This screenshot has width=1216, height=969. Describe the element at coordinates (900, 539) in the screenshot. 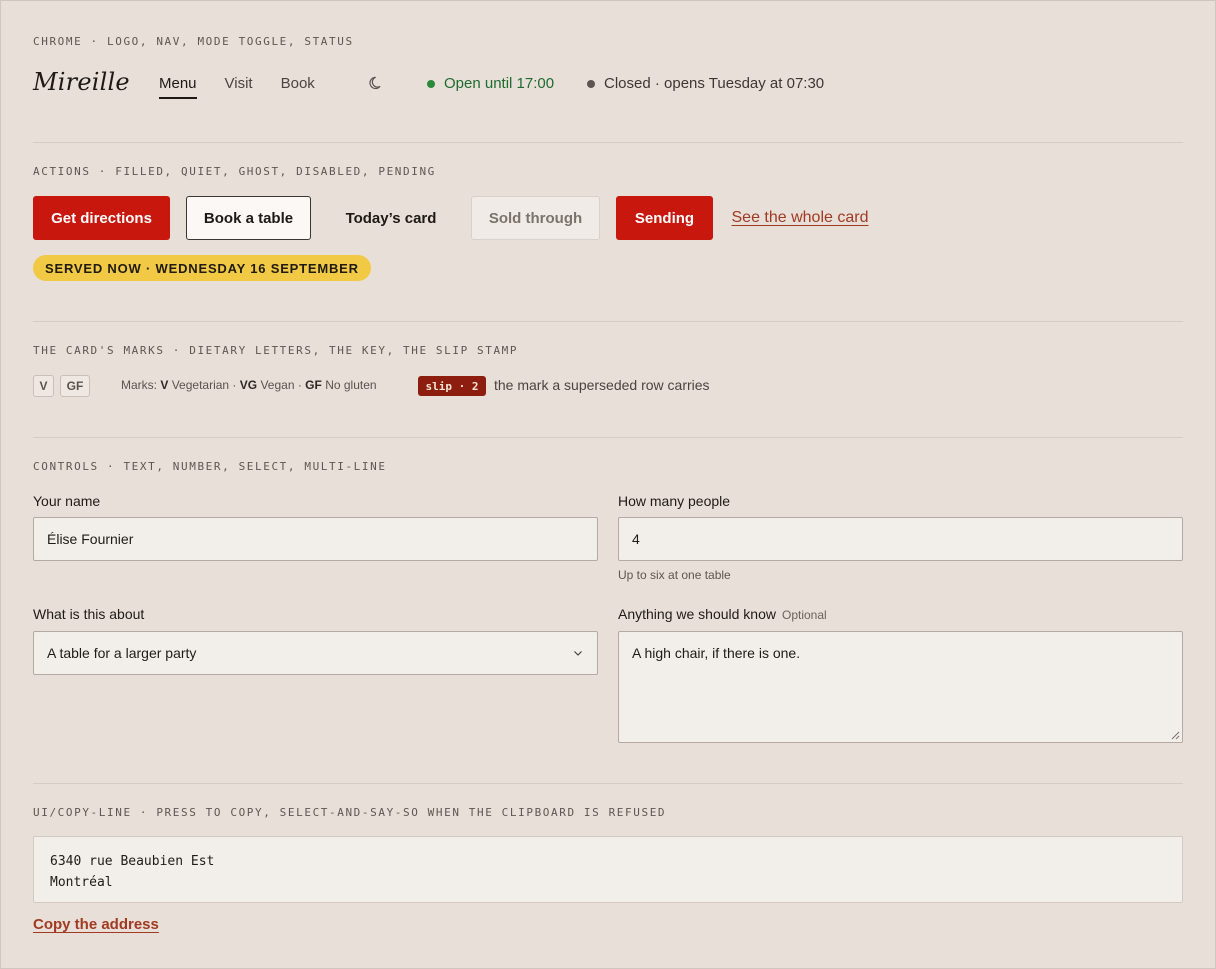

I see `people-number-input: 4` at that location.